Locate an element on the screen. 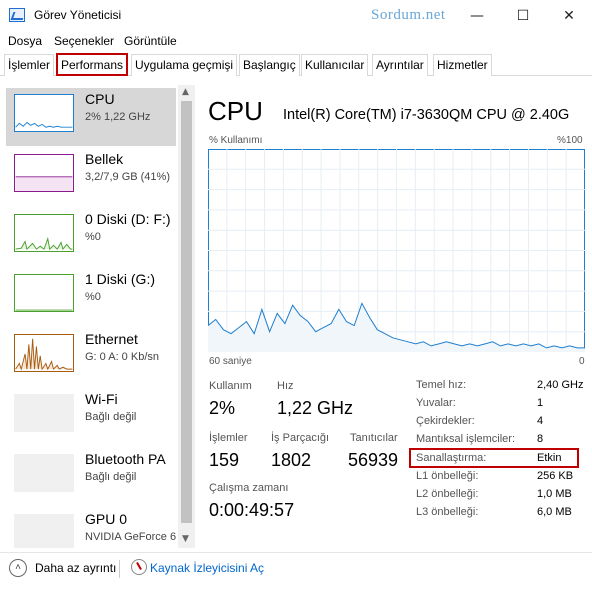  cpu-model: Intel(R) Core(TM) i7-3630QM CPU @ 2.40G is located at coordinates (426, 115).